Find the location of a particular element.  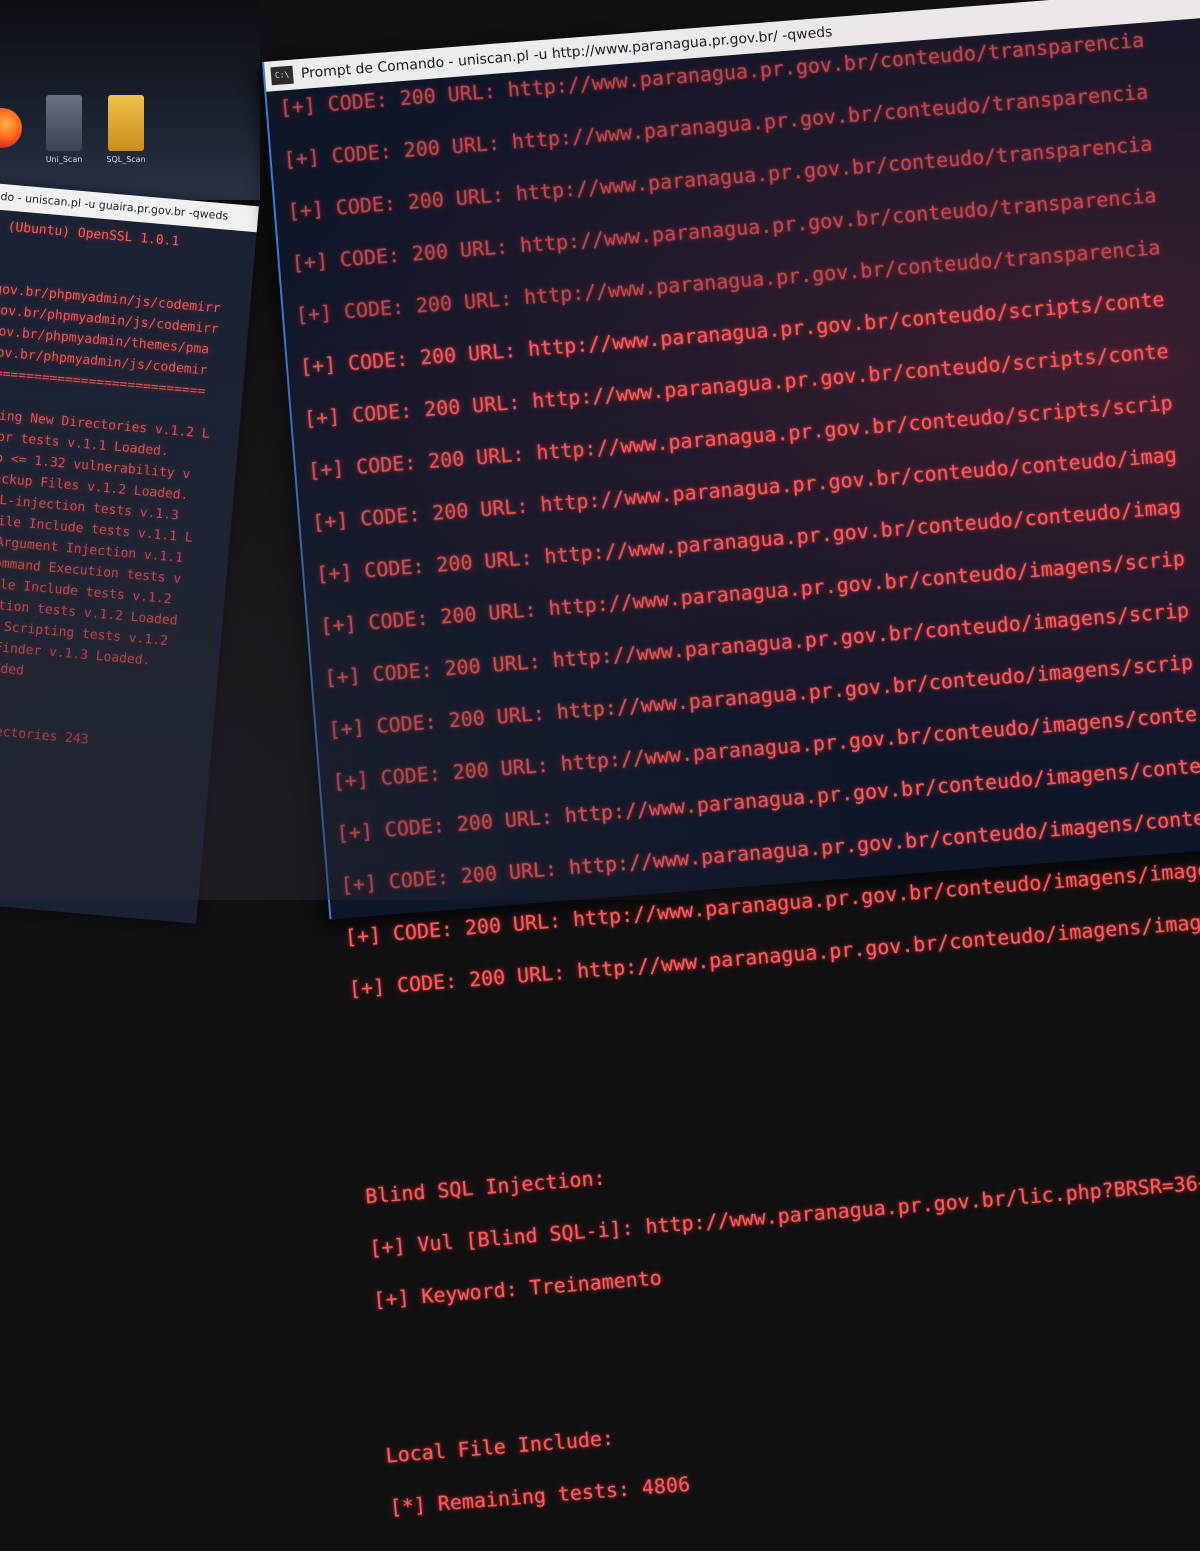

firefox-icon is located at coordinates (11, 128).